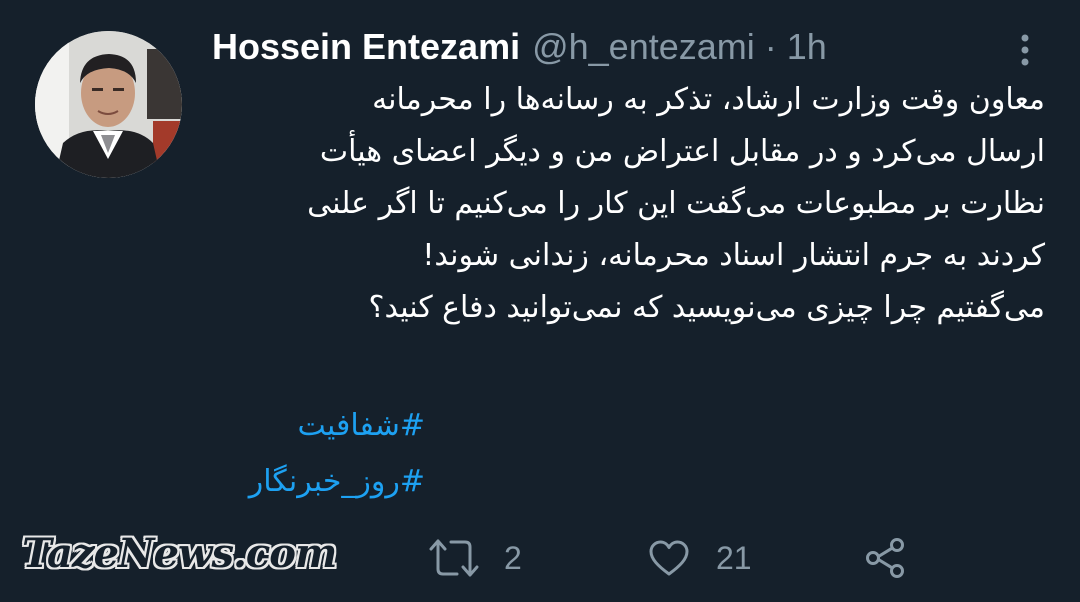 The height and width of the screenshot is (602, 1080). I want to click on more-vertical-icon, so click(1025, 50).